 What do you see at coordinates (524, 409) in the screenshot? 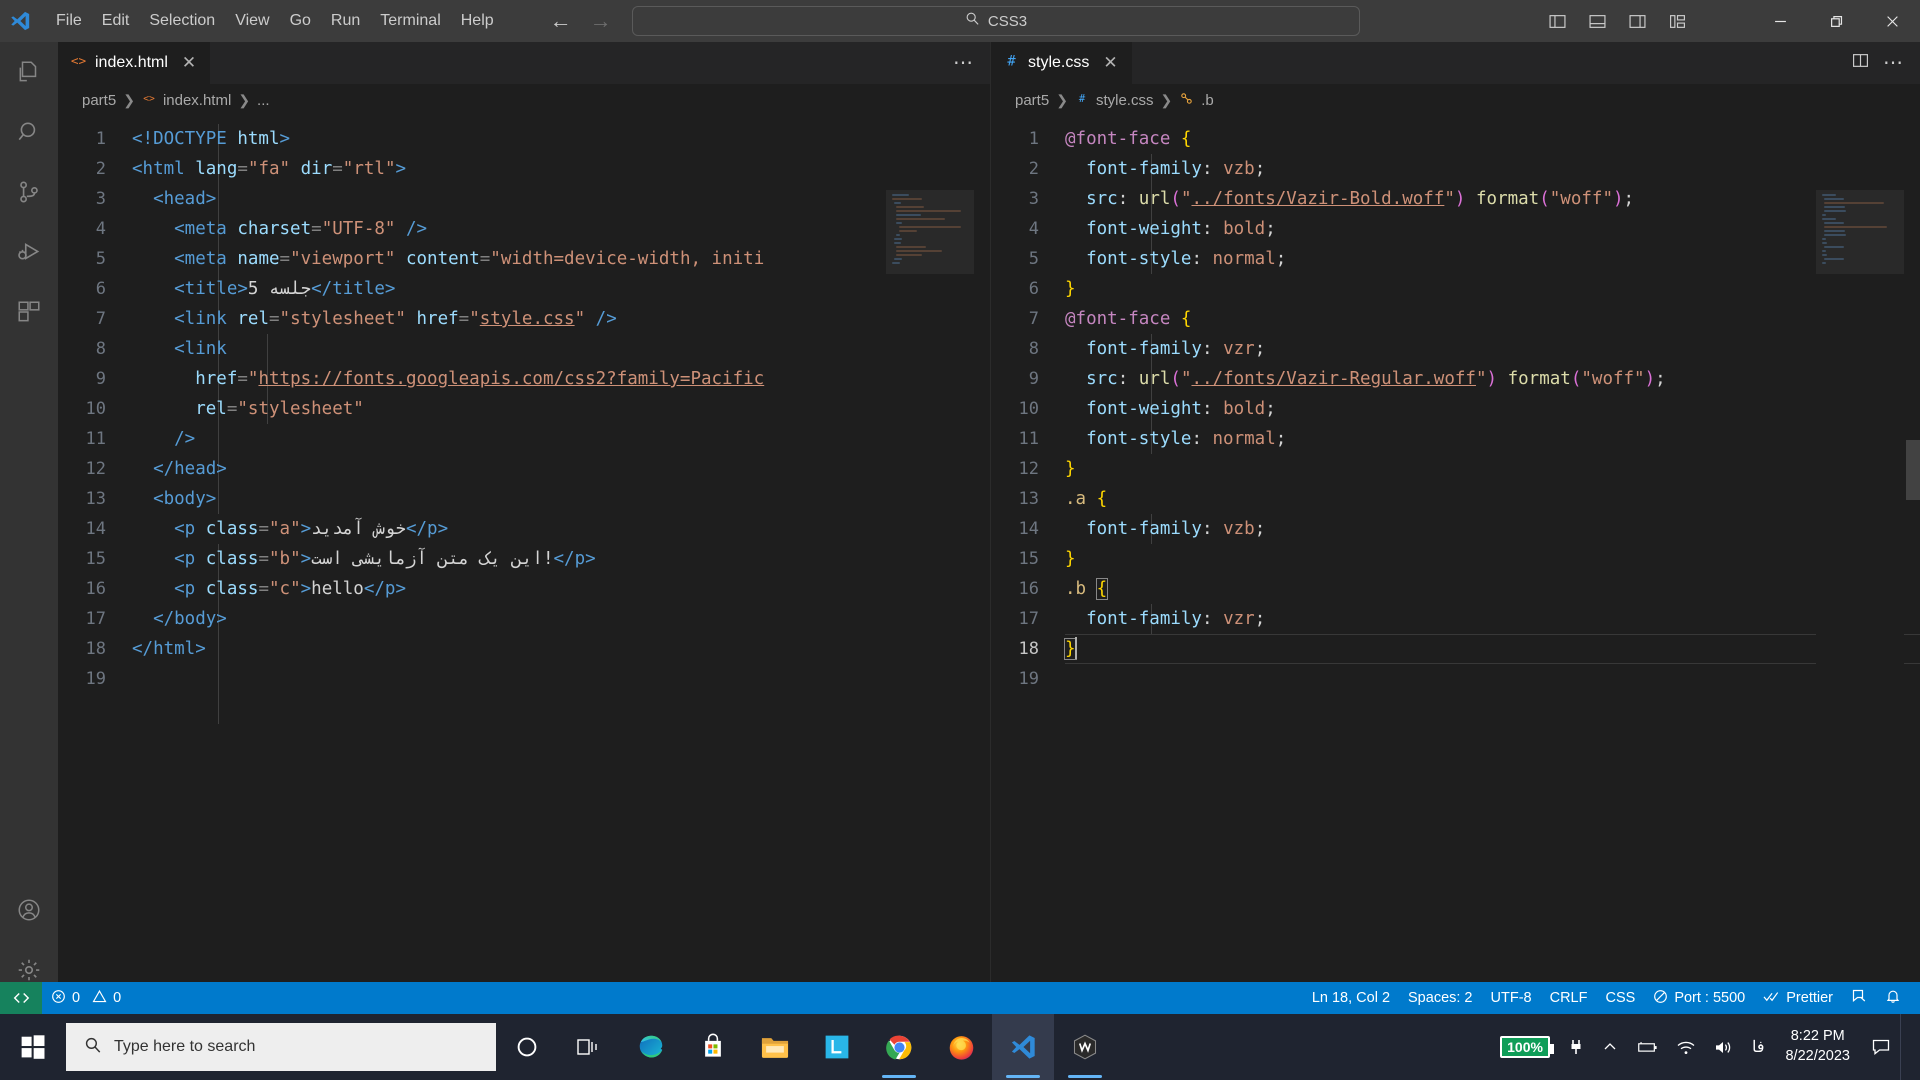
I see `code-line: 10 rel="stylesheet"` at bounding box center [524, 409].